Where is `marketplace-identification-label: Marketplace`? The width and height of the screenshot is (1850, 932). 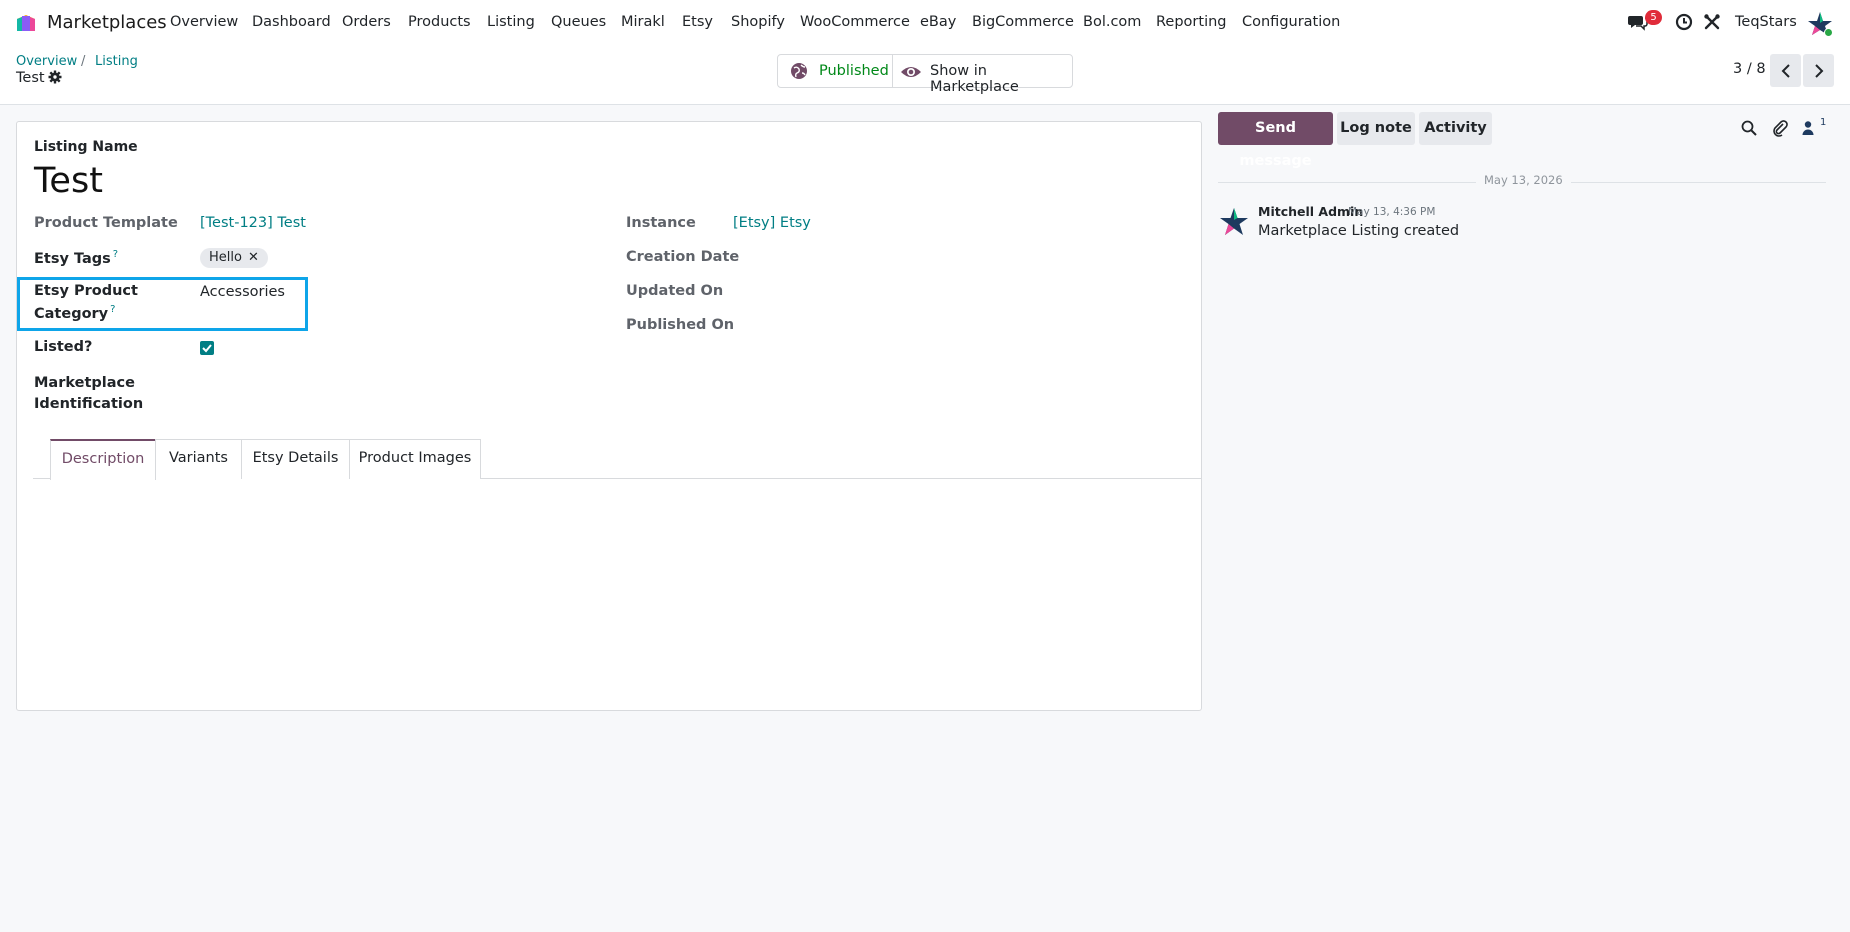
marketplace-identification-label: Marketplace is located at coordinates (84, 383).